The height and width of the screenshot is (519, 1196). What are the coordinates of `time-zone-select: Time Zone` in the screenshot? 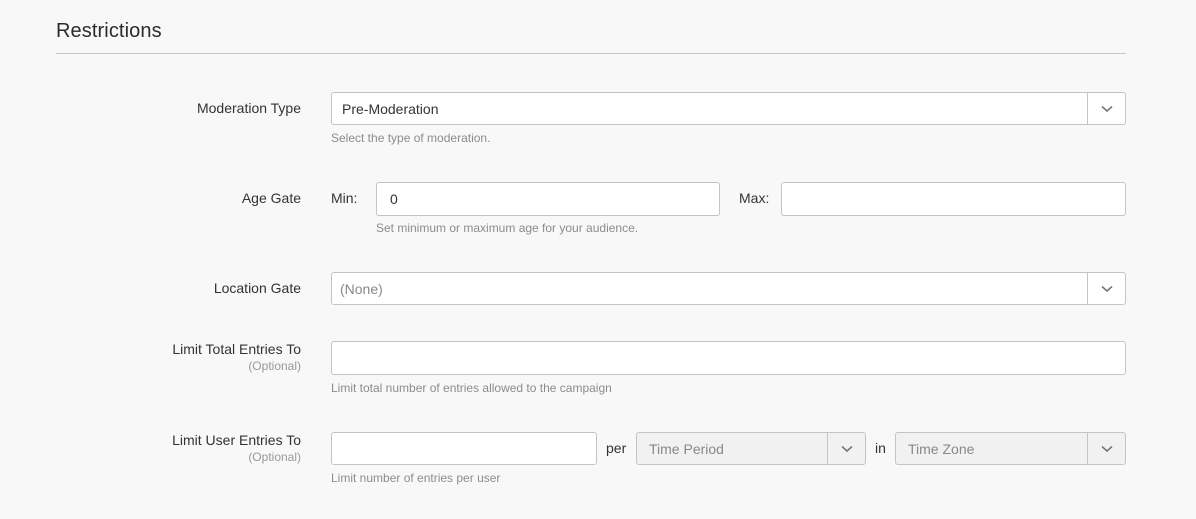 It's located at (1010, 448).